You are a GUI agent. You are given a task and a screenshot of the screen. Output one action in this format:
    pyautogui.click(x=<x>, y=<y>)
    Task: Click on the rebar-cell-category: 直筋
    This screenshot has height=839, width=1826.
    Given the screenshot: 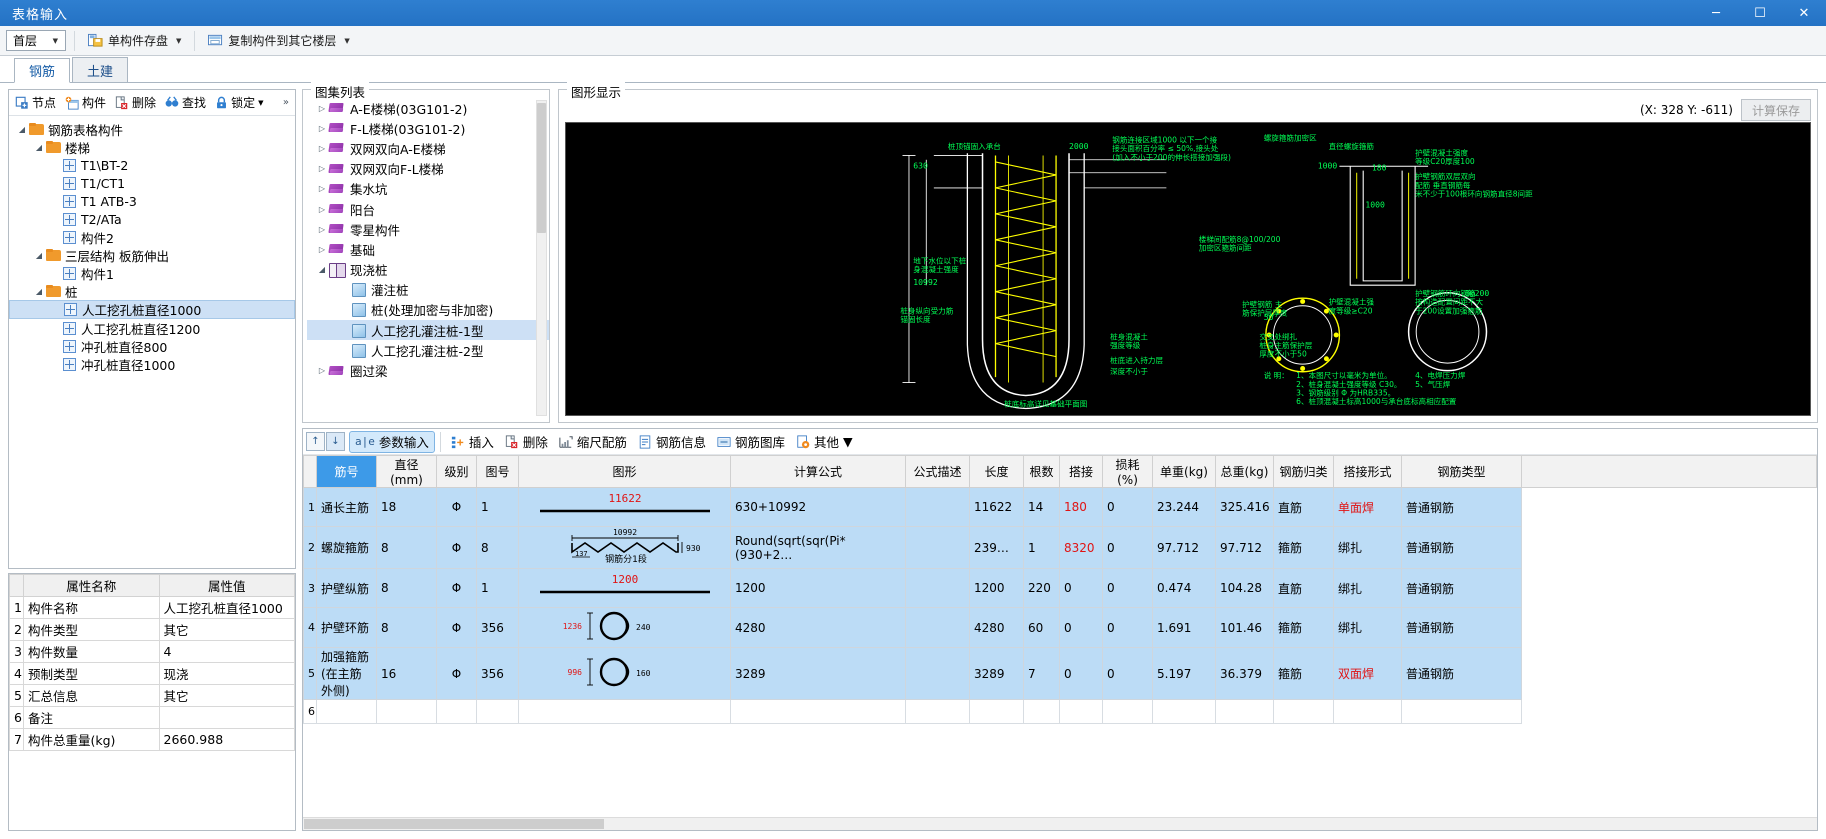 What is the action you would take?
    pyautogui.click(x=1303, y=507)
    